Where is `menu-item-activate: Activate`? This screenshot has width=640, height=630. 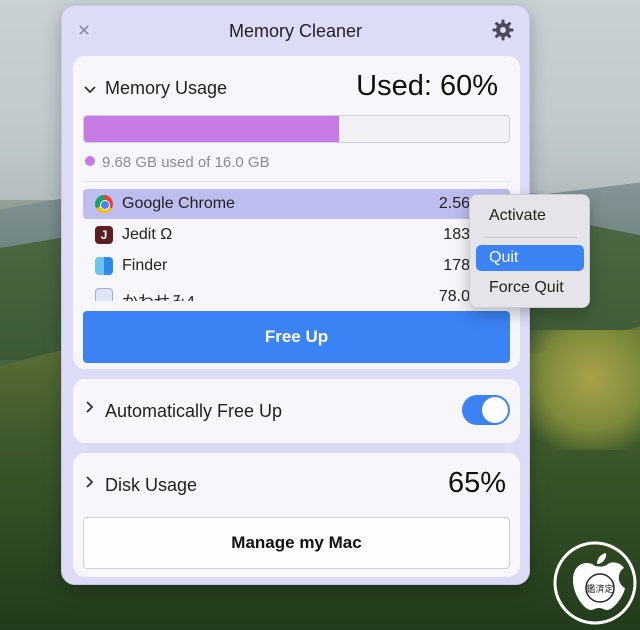 menu-item-activate: Activate is located at coordinates (530, 216).